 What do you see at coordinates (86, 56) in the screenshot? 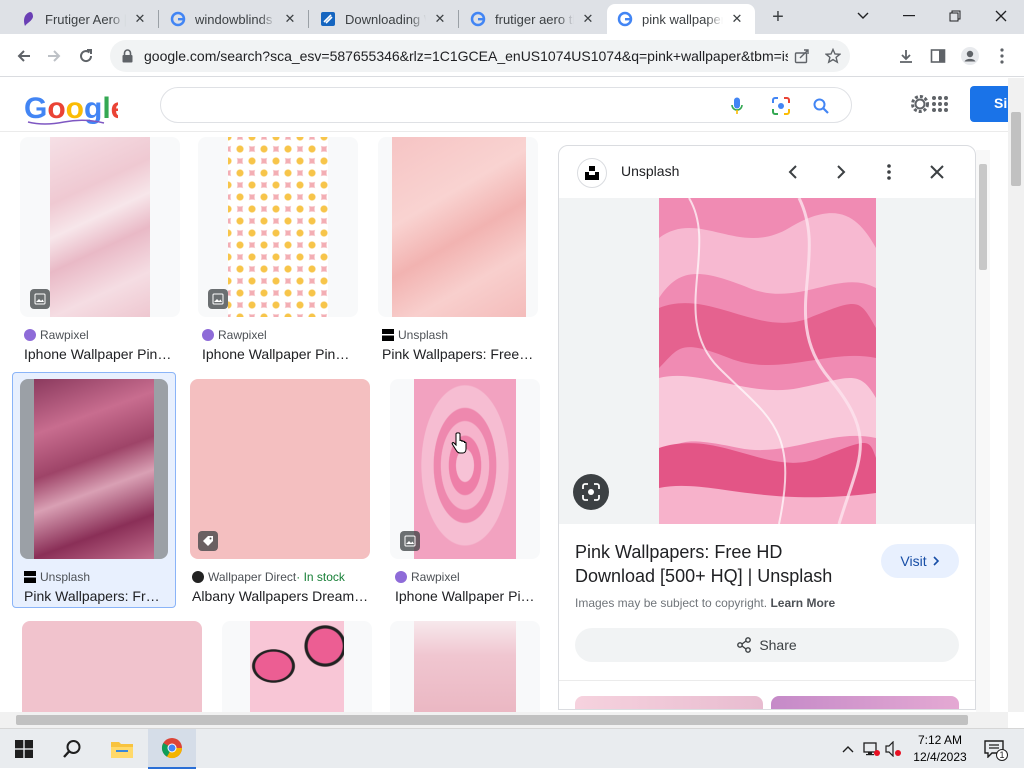
I see `reload-button` at bounding box center [86, 56].